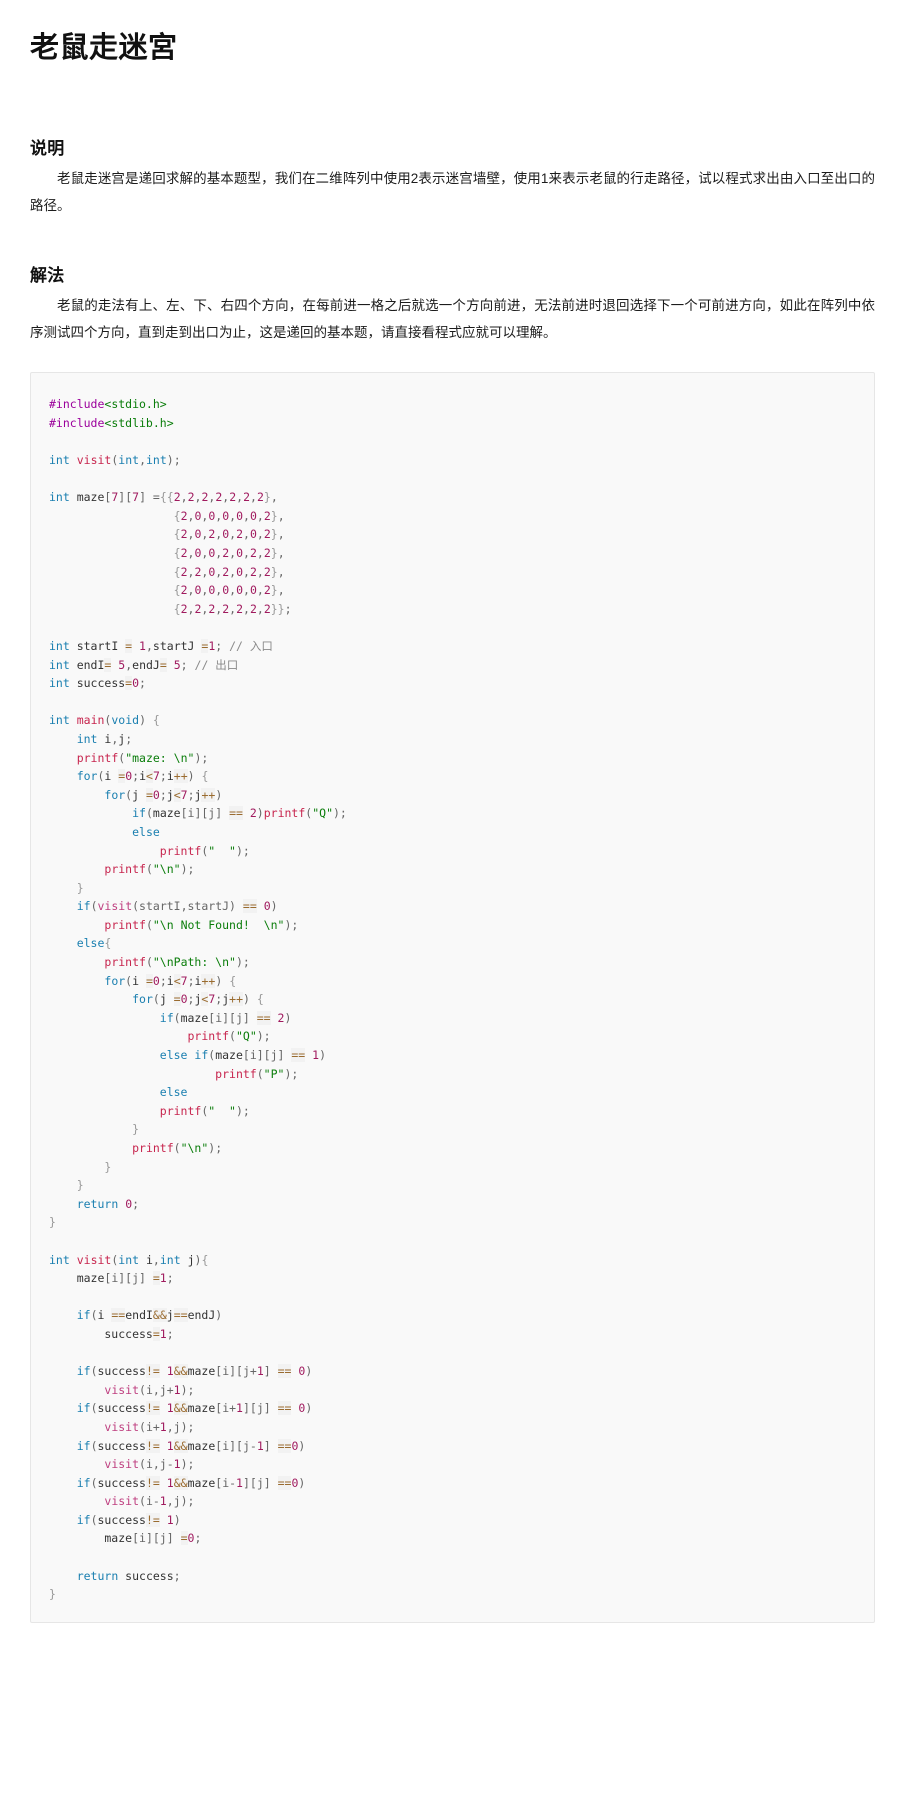 The width and height of the screenshot is (905, 1793). I want to click on code-token-brc: }}, so click(277, 608).